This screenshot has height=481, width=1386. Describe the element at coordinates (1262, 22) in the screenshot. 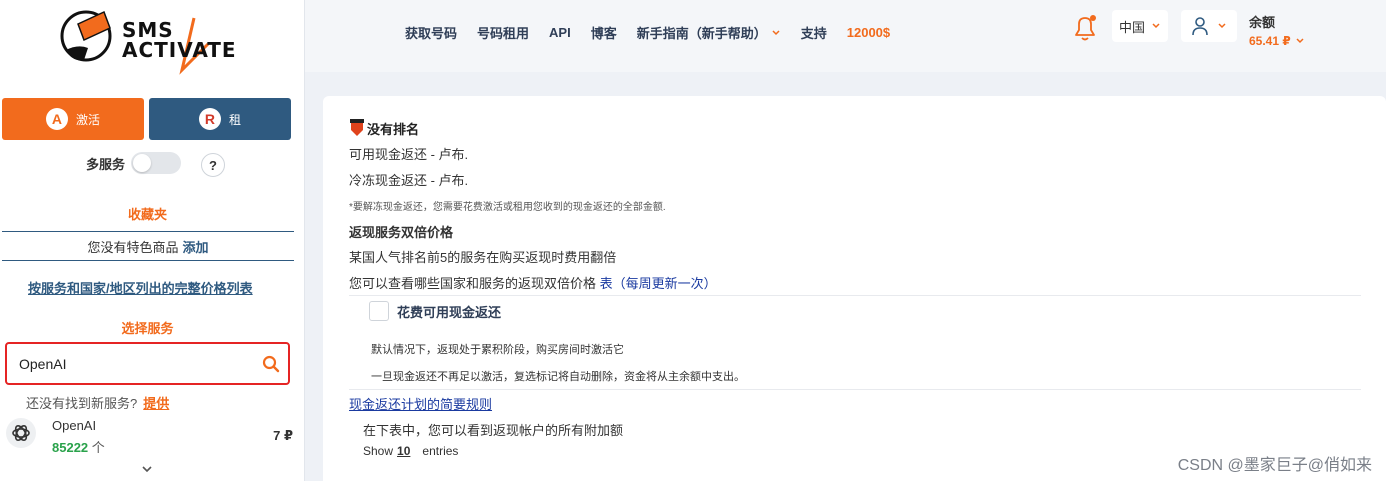

I see `balance-label: 余额` at that location.